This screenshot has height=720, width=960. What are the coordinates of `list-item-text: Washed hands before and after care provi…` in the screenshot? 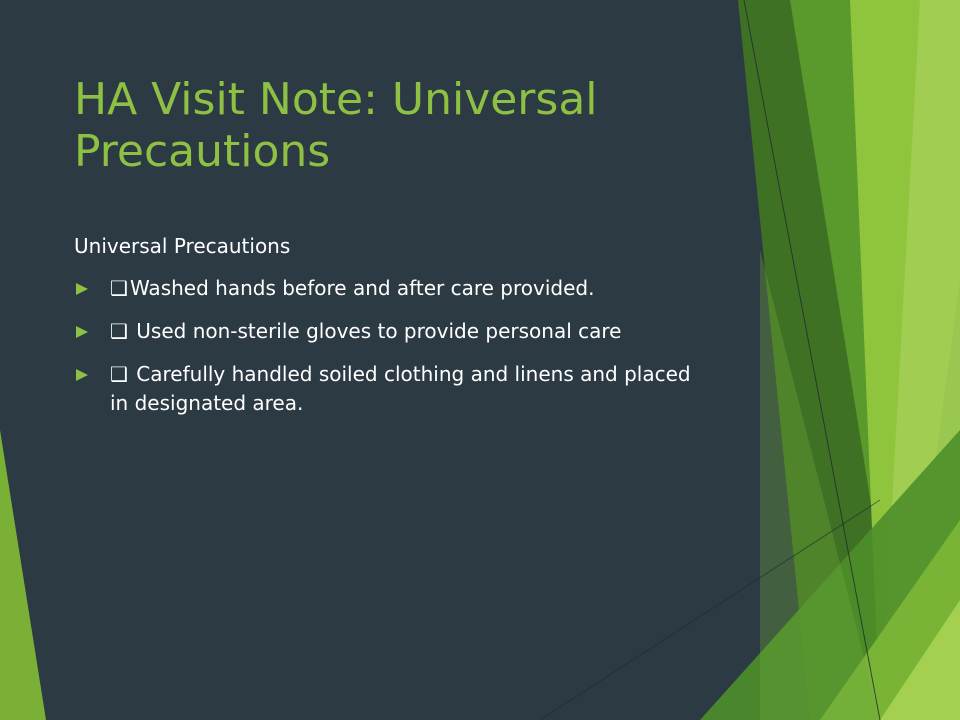 It's located at (362, 288).